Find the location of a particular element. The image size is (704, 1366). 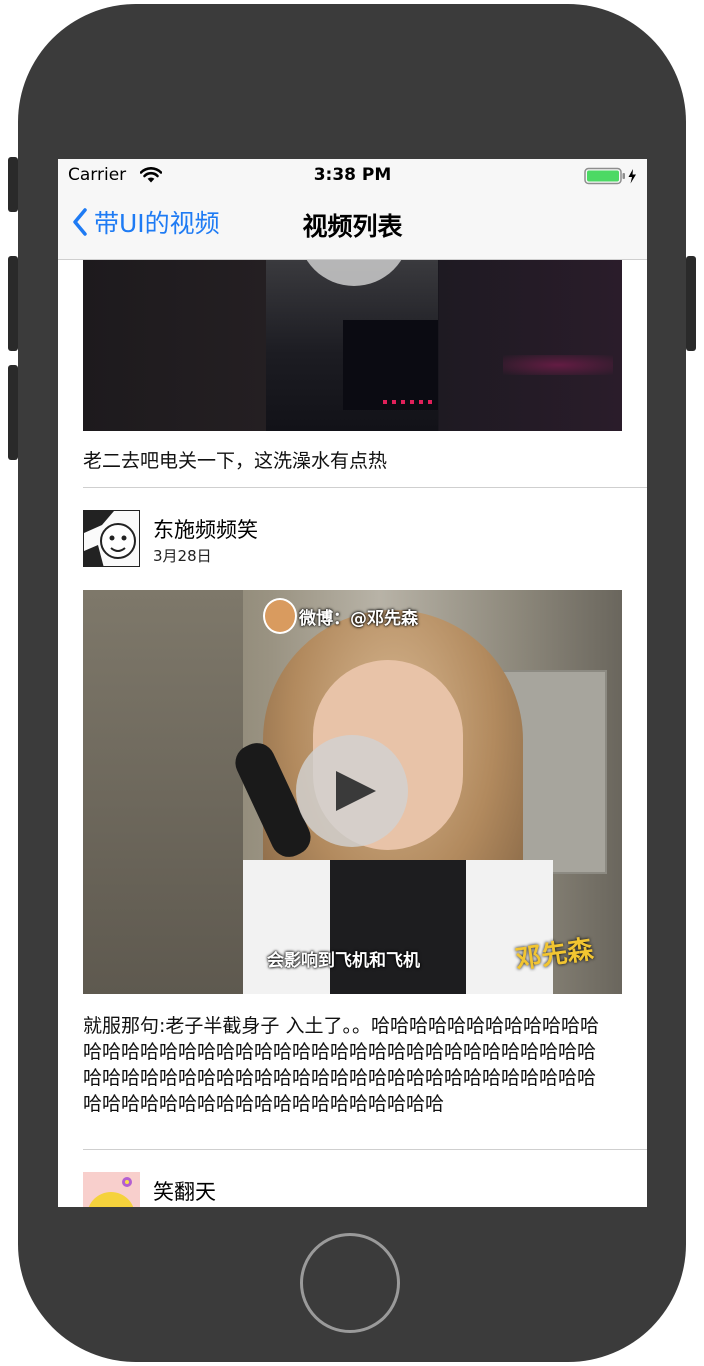

video-frame-dots is located at coordinates (408, 402).